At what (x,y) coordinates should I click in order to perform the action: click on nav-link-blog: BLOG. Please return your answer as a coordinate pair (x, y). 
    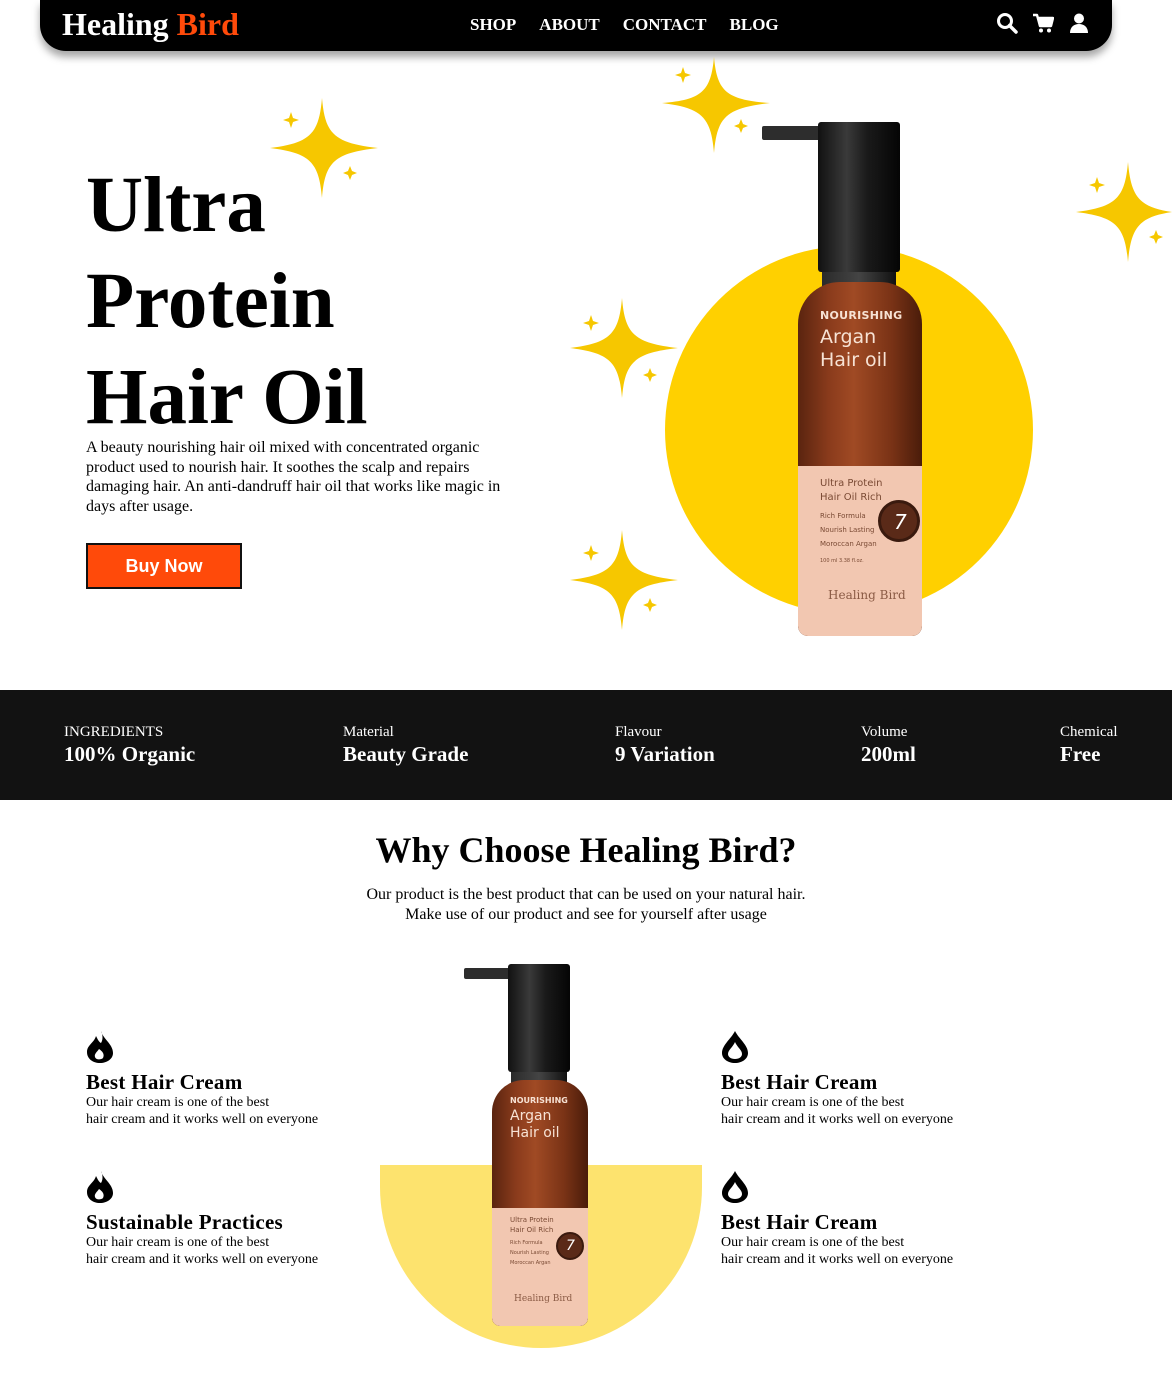
    Looking at the image, I should click on (754, 25).